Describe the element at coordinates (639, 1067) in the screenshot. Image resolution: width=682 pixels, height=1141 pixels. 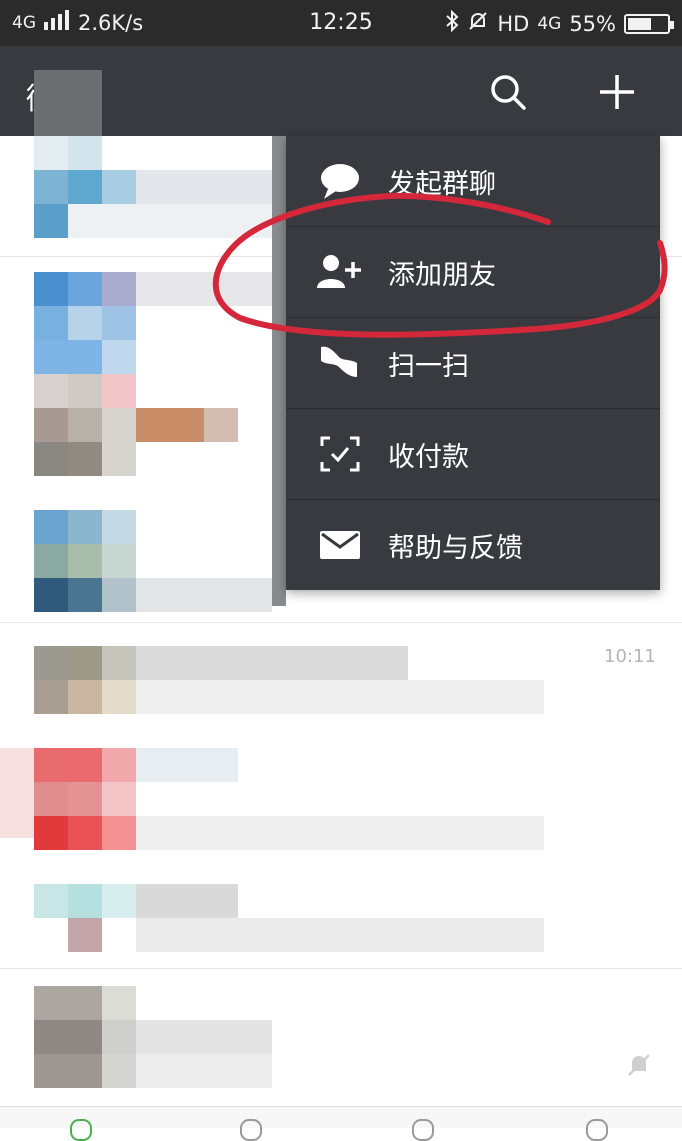
I see `mute-bell-icon` at that location.